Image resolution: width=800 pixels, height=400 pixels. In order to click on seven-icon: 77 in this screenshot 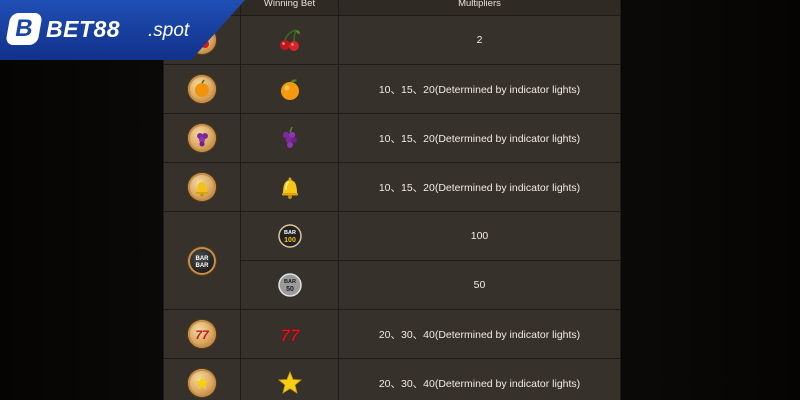, I will do `click(290, 336)`.